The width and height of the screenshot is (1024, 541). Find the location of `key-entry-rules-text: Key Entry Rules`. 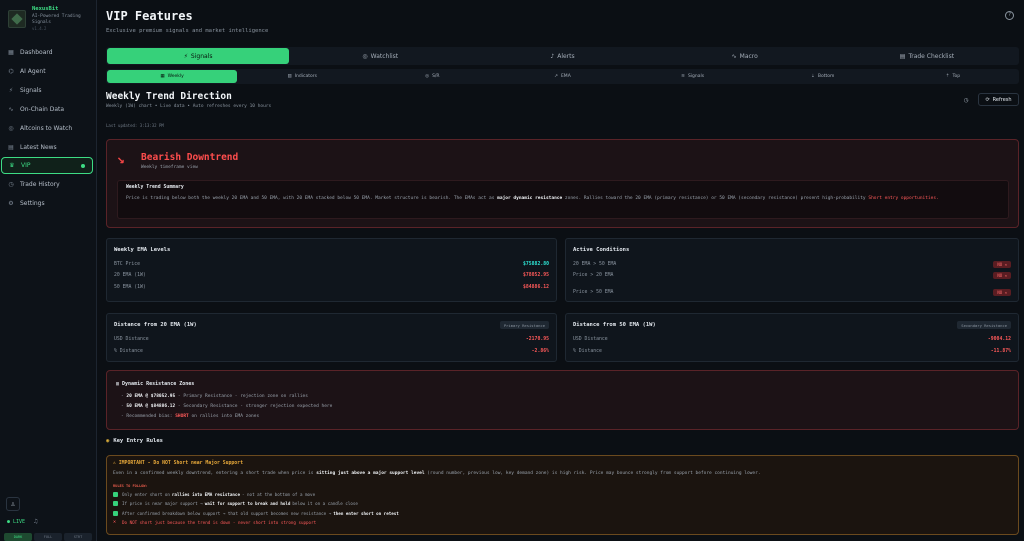

key-entry-rules-text: Key Entry Rules is located at coordinates (138, 441).